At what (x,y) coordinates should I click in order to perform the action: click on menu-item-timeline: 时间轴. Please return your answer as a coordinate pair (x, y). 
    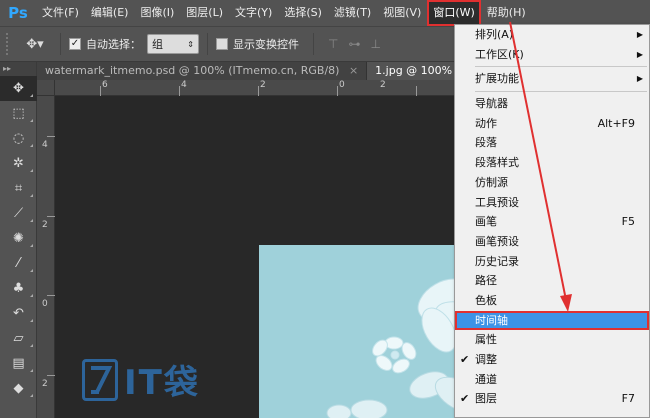
    Looking at the image, I should click on (552, 320).